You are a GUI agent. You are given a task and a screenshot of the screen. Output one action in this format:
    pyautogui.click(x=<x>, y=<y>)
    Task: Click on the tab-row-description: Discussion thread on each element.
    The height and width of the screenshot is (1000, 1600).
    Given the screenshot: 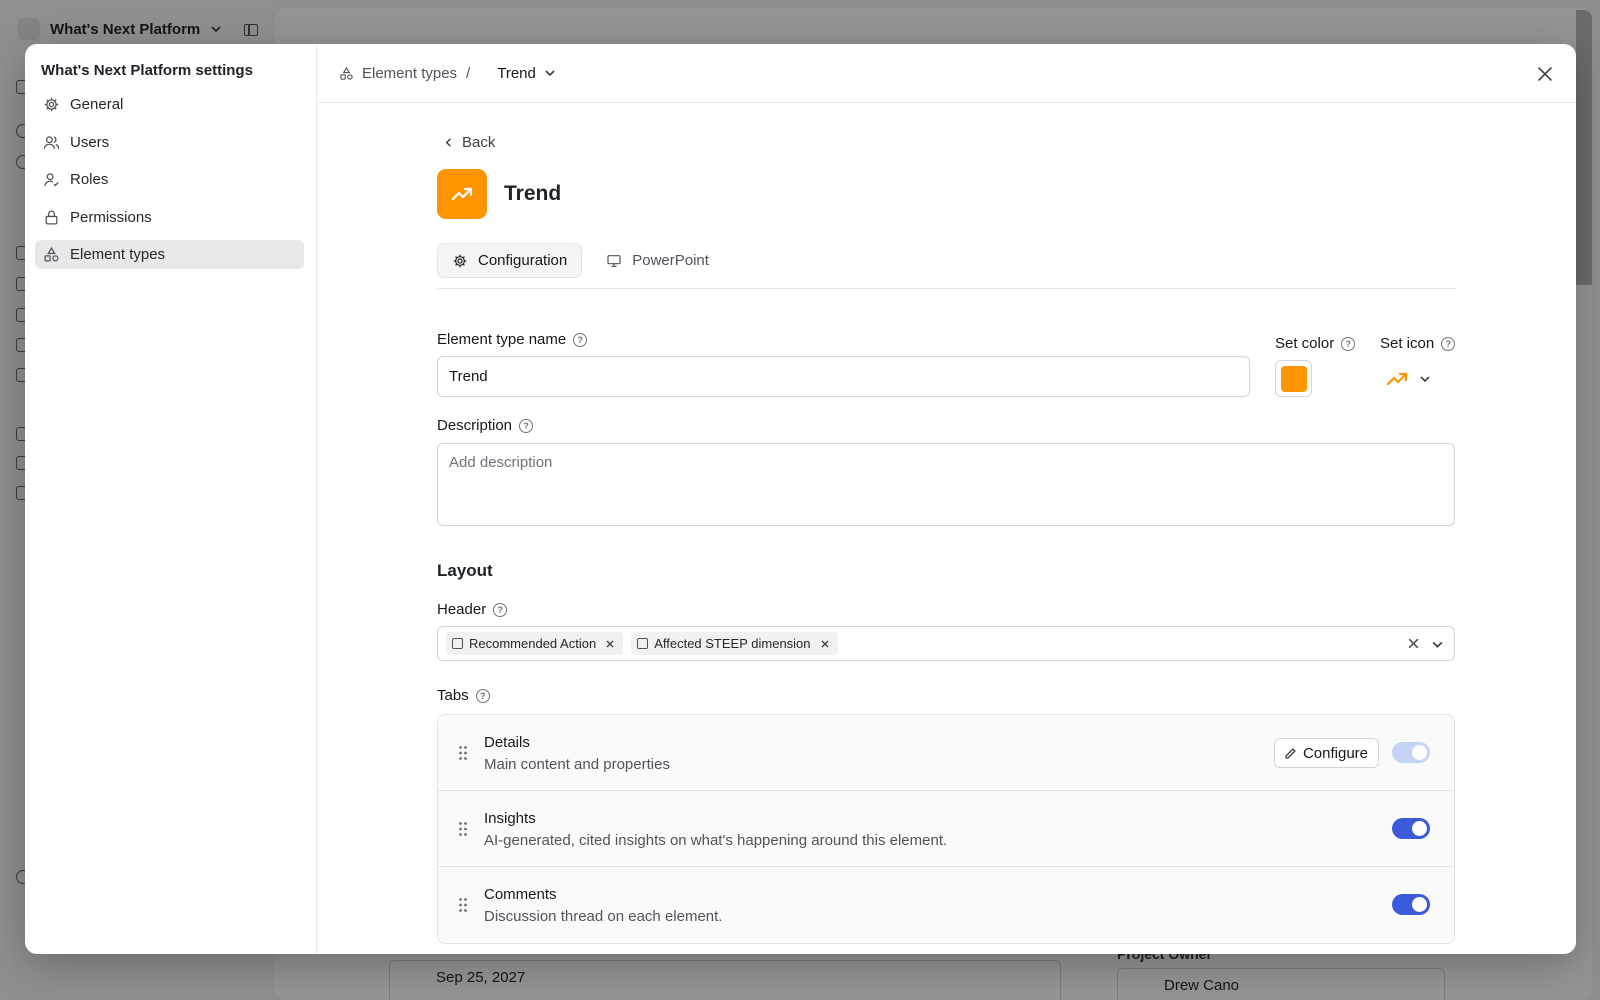 What is the action you would take?
    pyautogui.click(x=603, y=916)
    